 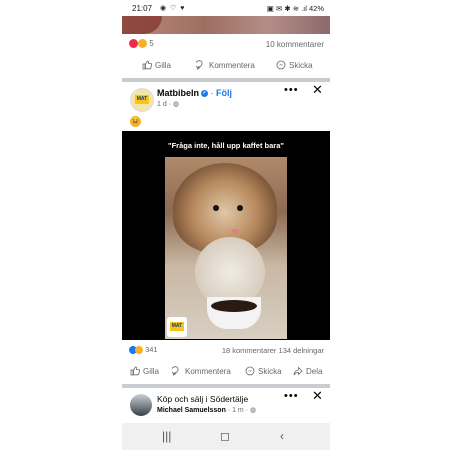 I want to click on status-bar: 21:07 ◉ ♡ ♥ ▣ ✉ ✱ ≋ .ıl 42%, so click(x=226, y=8).